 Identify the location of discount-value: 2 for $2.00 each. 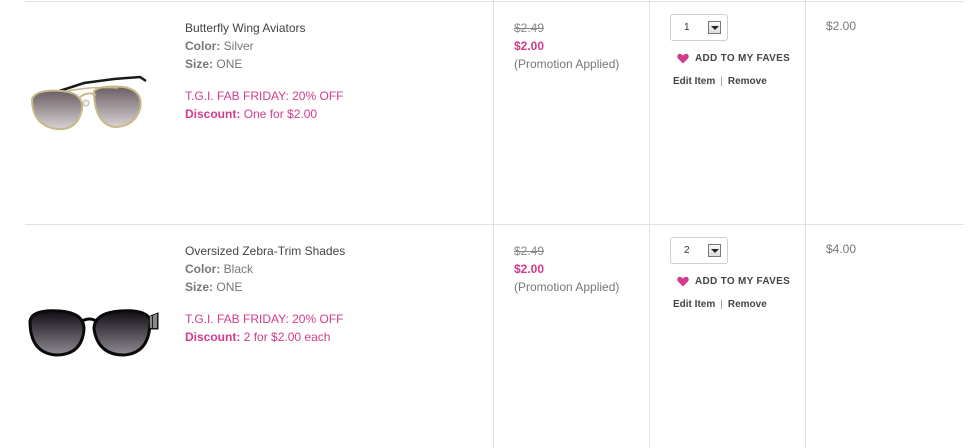
(287, 337).